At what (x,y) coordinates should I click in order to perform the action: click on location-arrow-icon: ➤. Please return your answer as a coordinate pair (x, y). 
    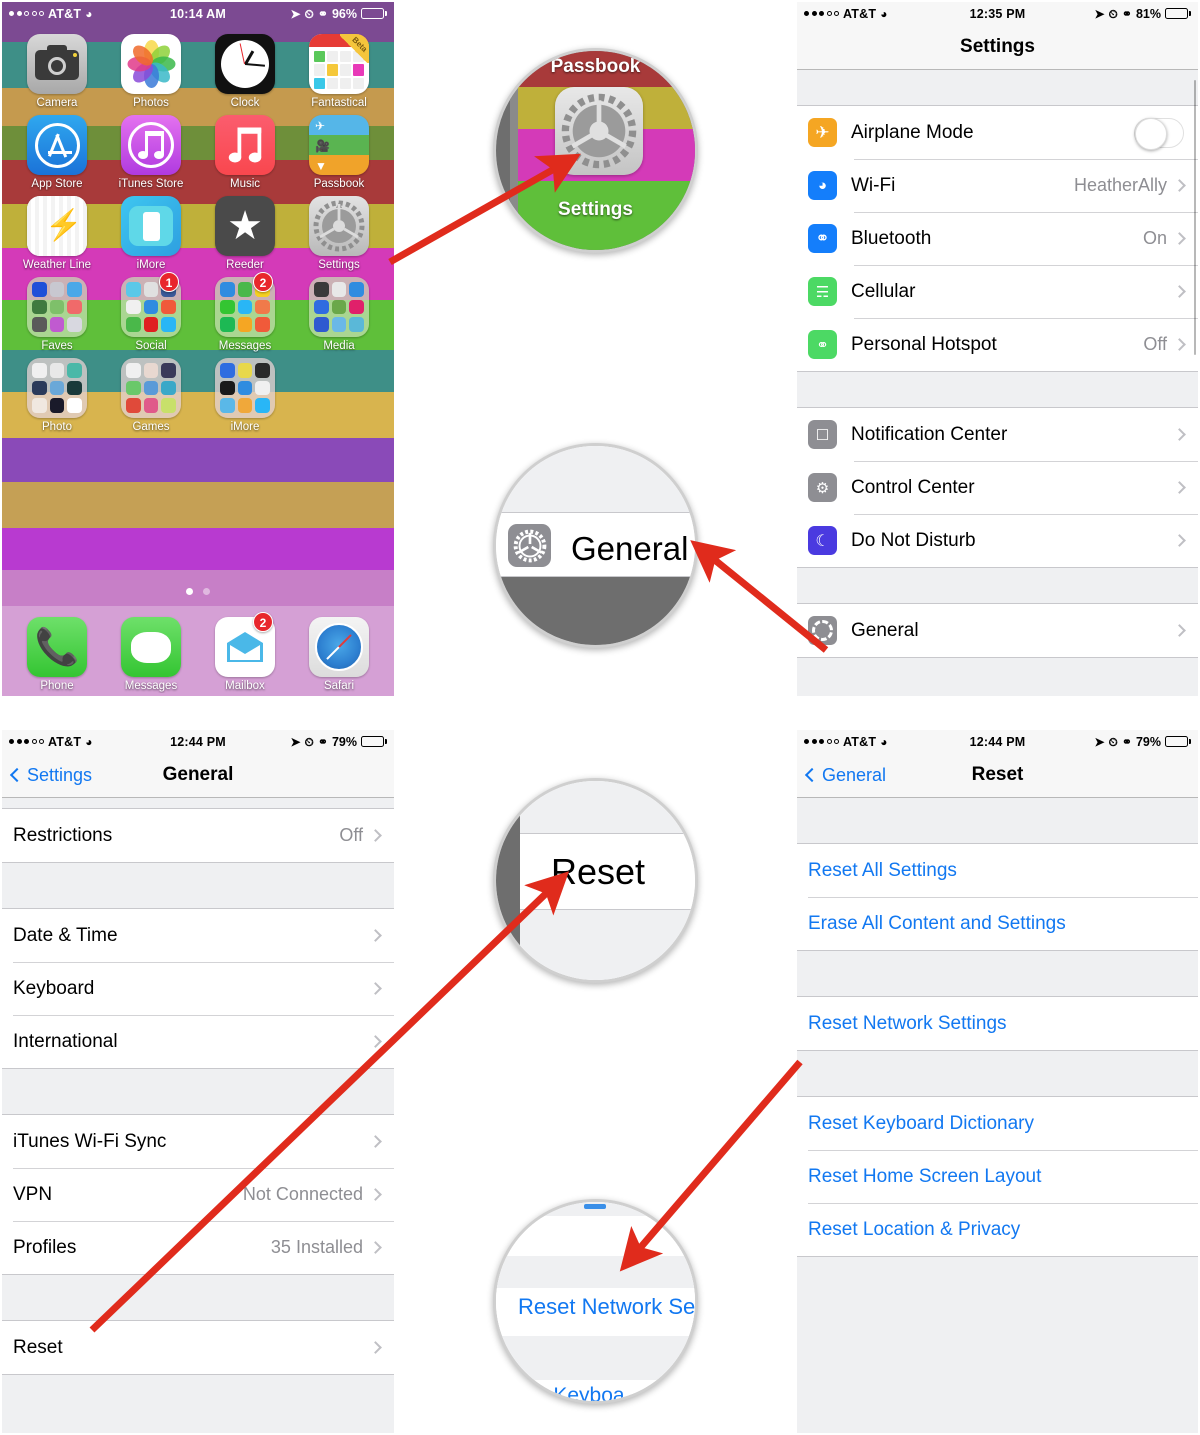
    Looking at the image, I should click on (295, 741).